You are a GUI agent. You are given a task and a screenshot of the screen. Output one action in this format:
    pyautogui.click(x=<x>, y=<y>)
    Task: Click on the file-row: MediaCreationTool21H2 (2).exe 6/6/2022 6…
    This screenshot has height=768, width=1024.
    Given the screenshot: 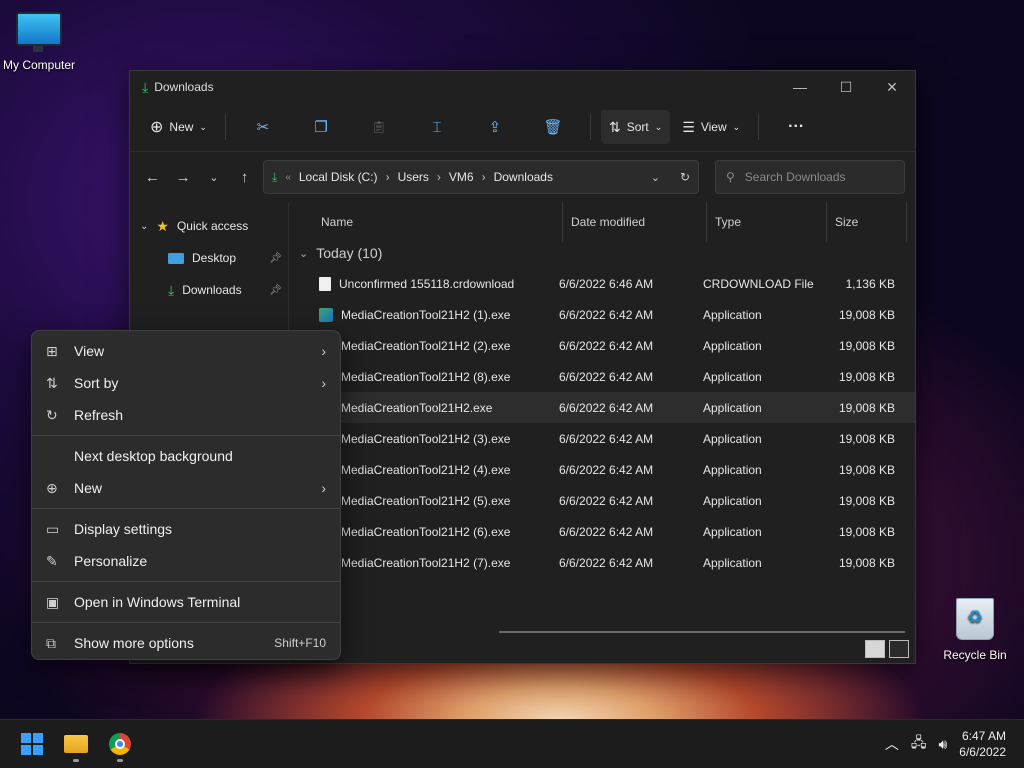 What is the action you would take?
    pyautogui.click(x=602, y=345)
    